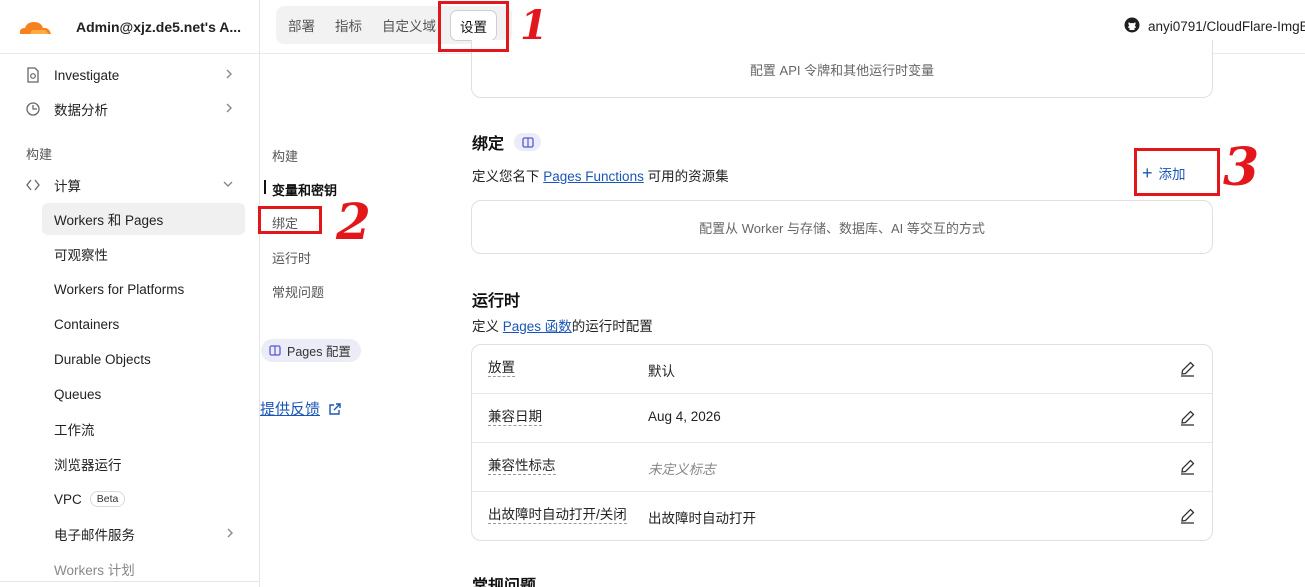 Image resolution: width=1305 pixels, height=587 pixels. I want to click on faq-title: 常规问题, so click(504, 582).